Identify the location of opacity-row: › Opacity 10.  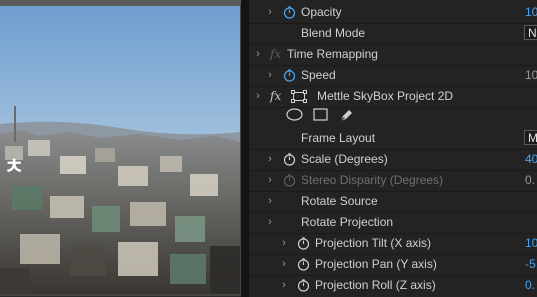
(393, 13).